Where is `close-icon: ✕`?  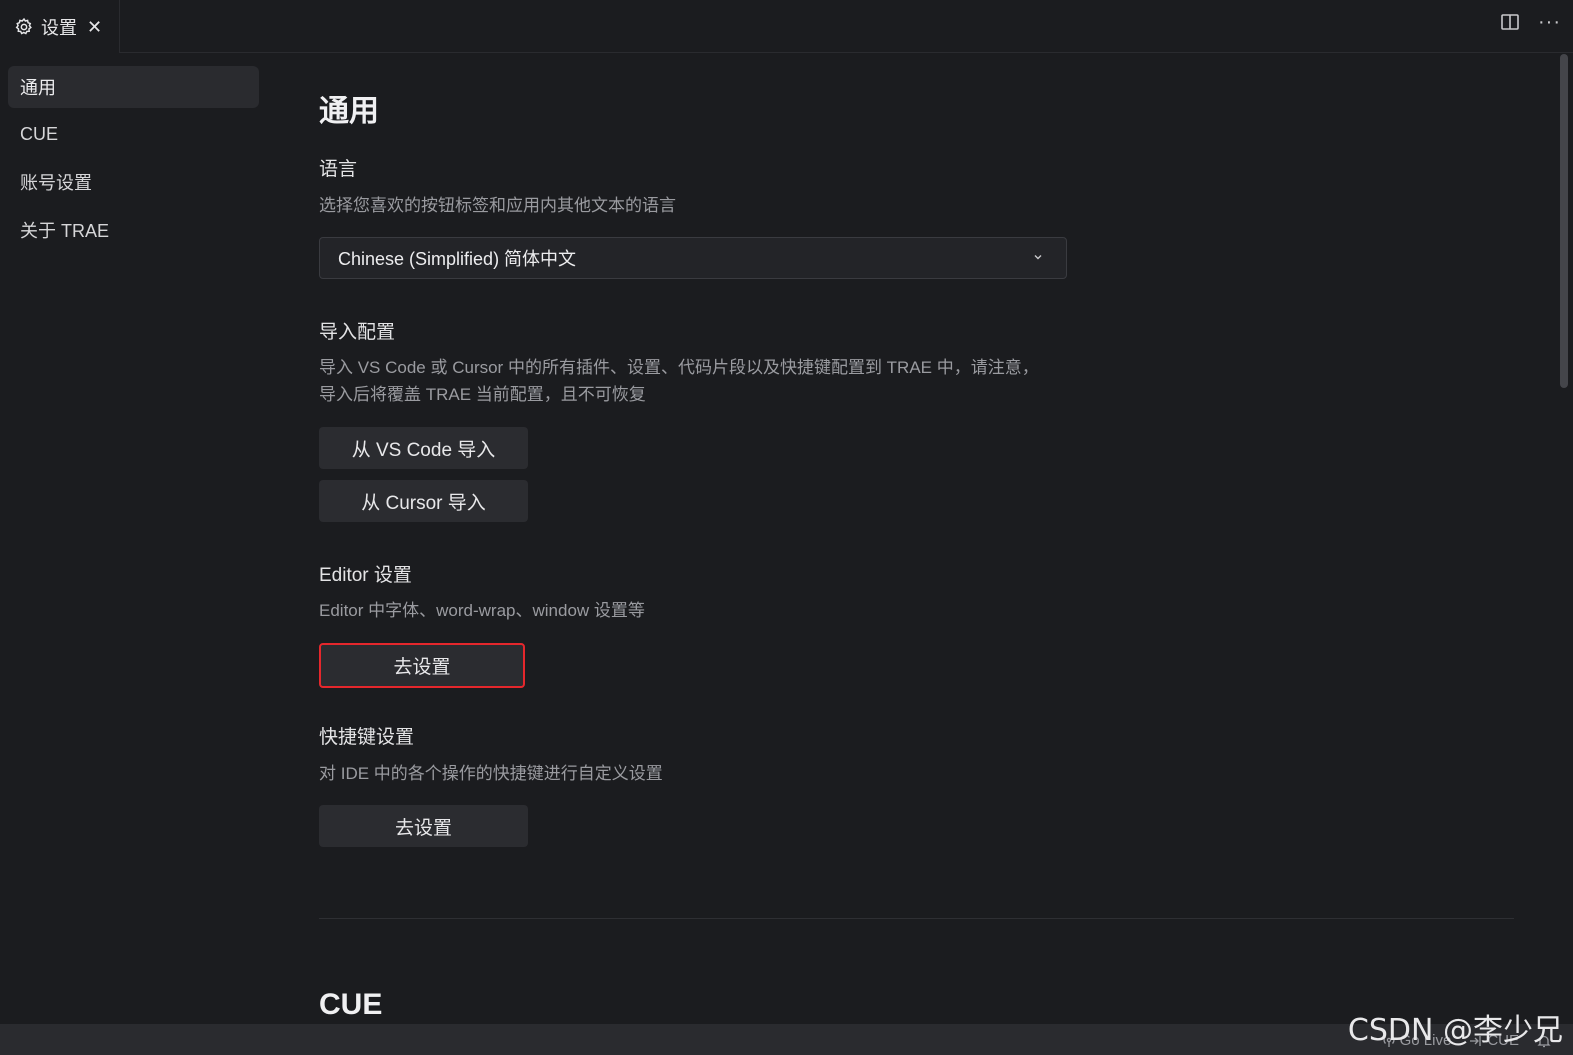
close-icon: ✕ is located at coordinates (94, 27).